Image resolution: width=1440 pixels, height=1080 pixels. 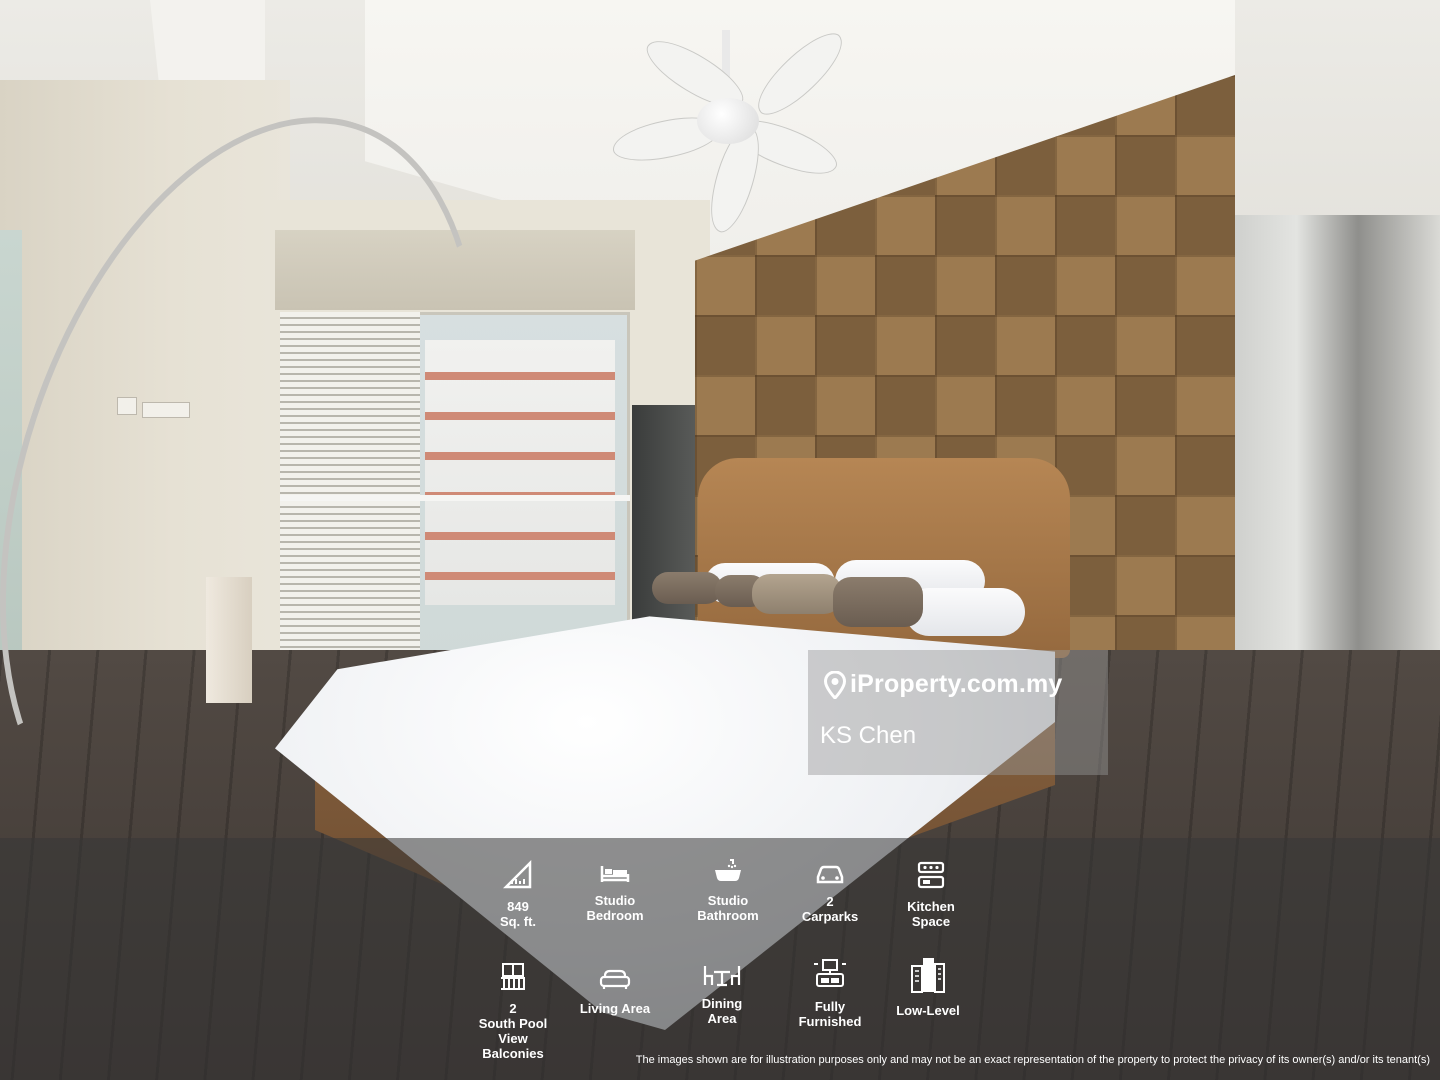 I want to click on pillow, so click(x=965, y=612).